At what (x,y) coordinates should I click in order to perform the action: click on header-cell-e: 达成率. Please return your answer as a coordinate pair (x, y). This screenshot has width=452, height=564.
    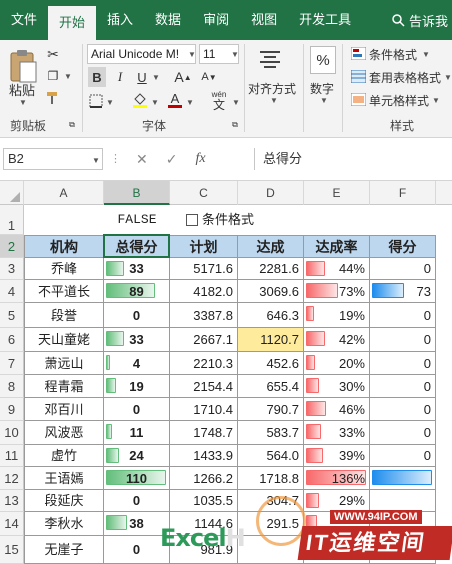
    Looking at the image, I should click on (337, 246).